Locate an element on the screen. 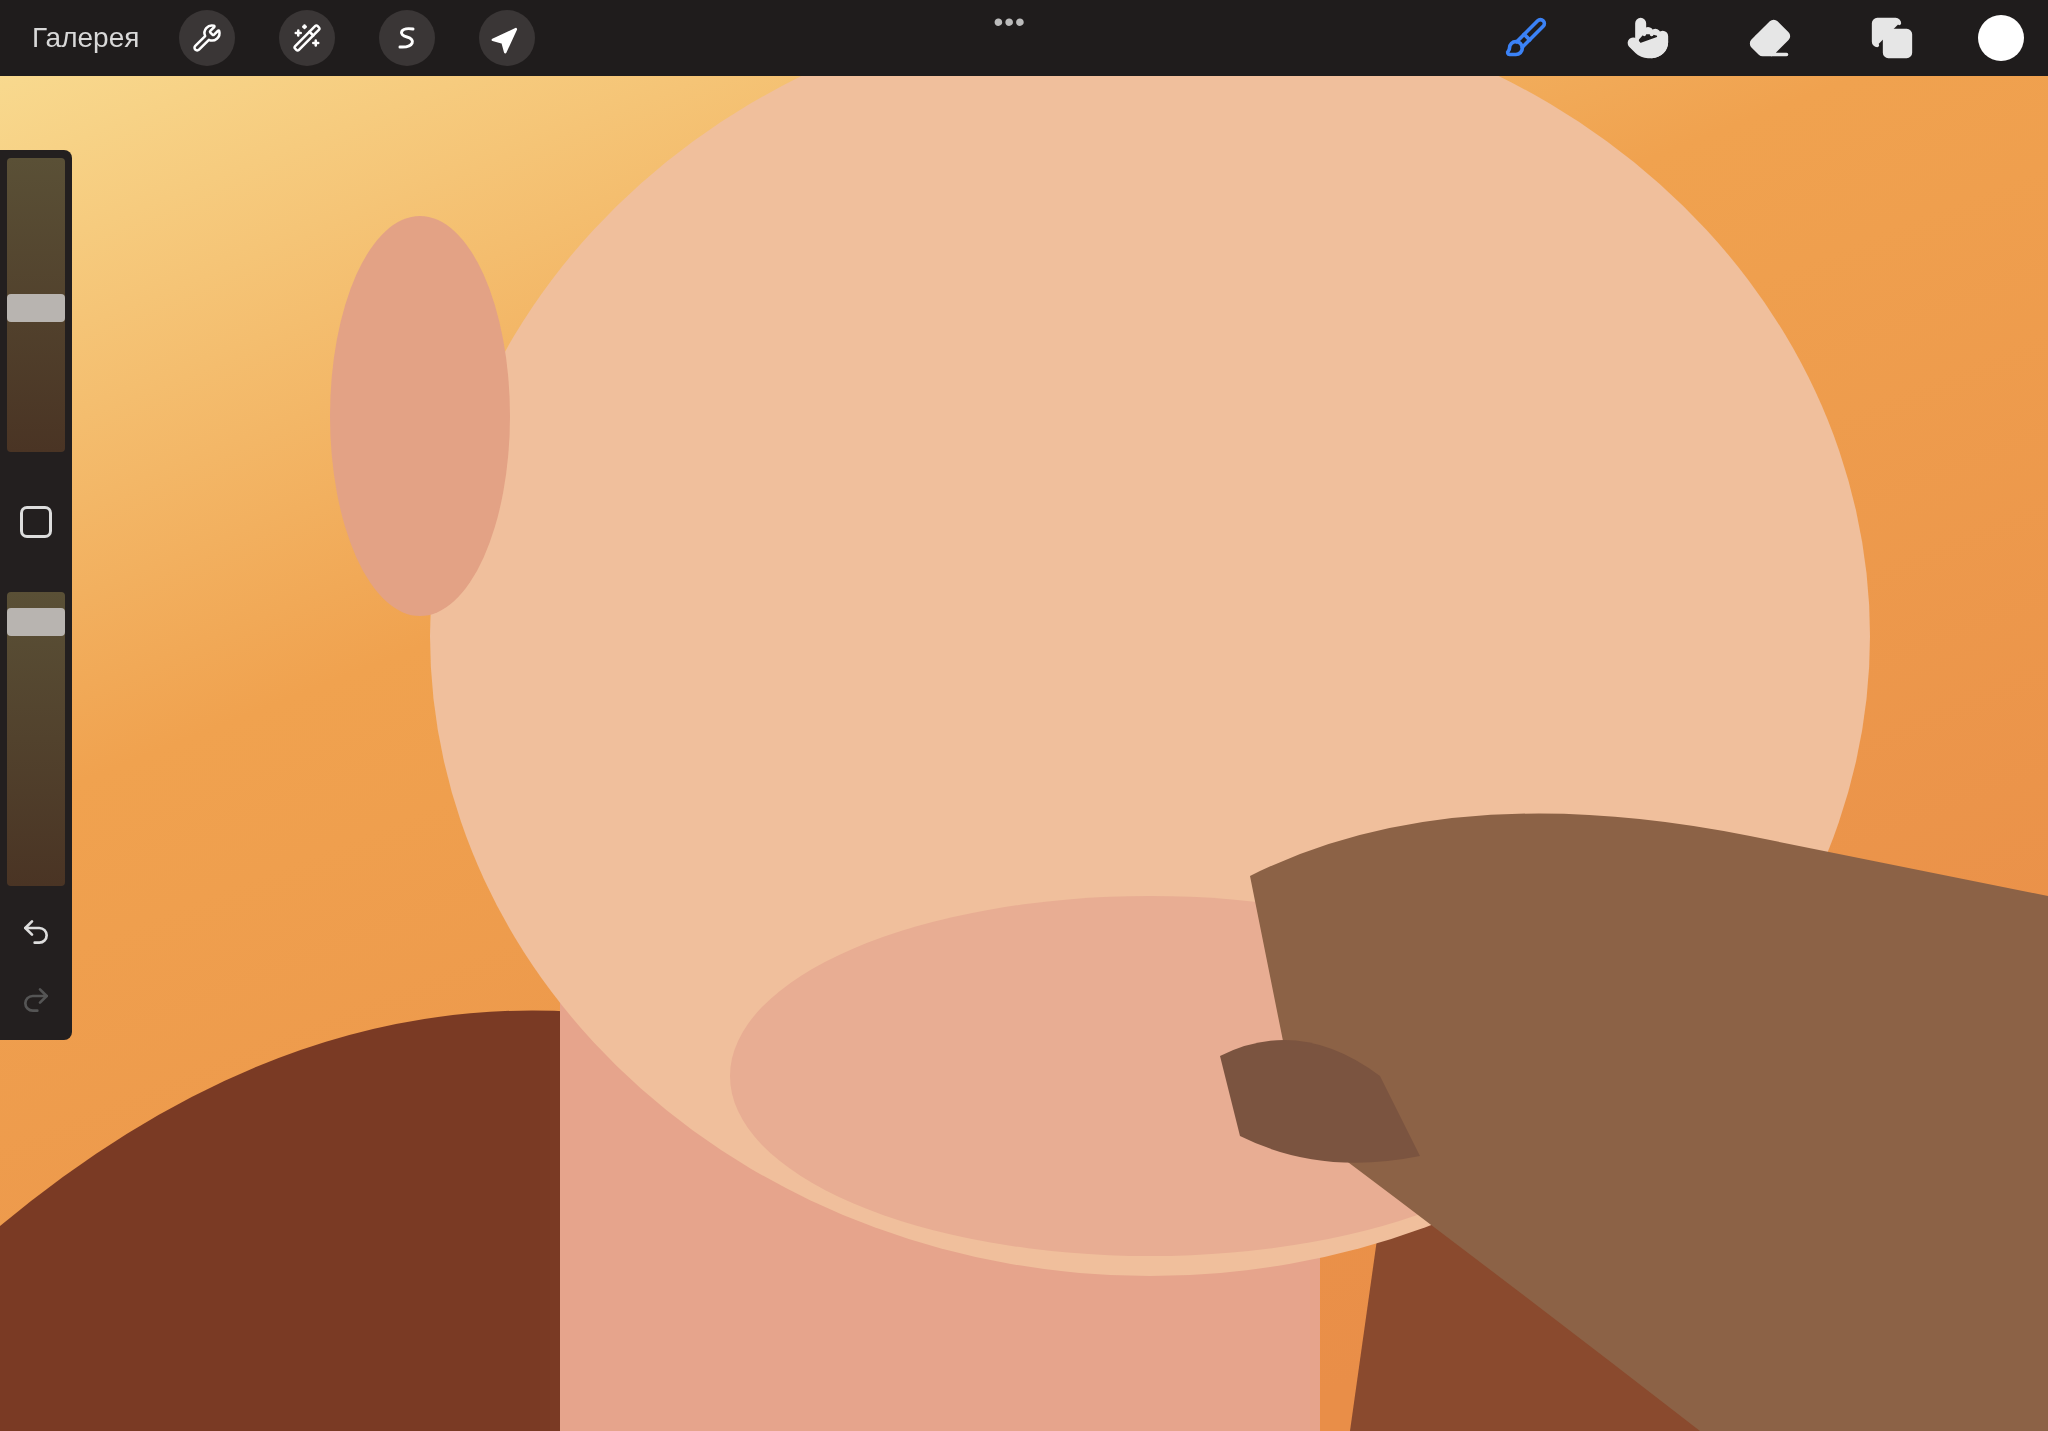 The height and width of the screenshot is (1431, 2048). modify-button is located at coordinates (36, 522).